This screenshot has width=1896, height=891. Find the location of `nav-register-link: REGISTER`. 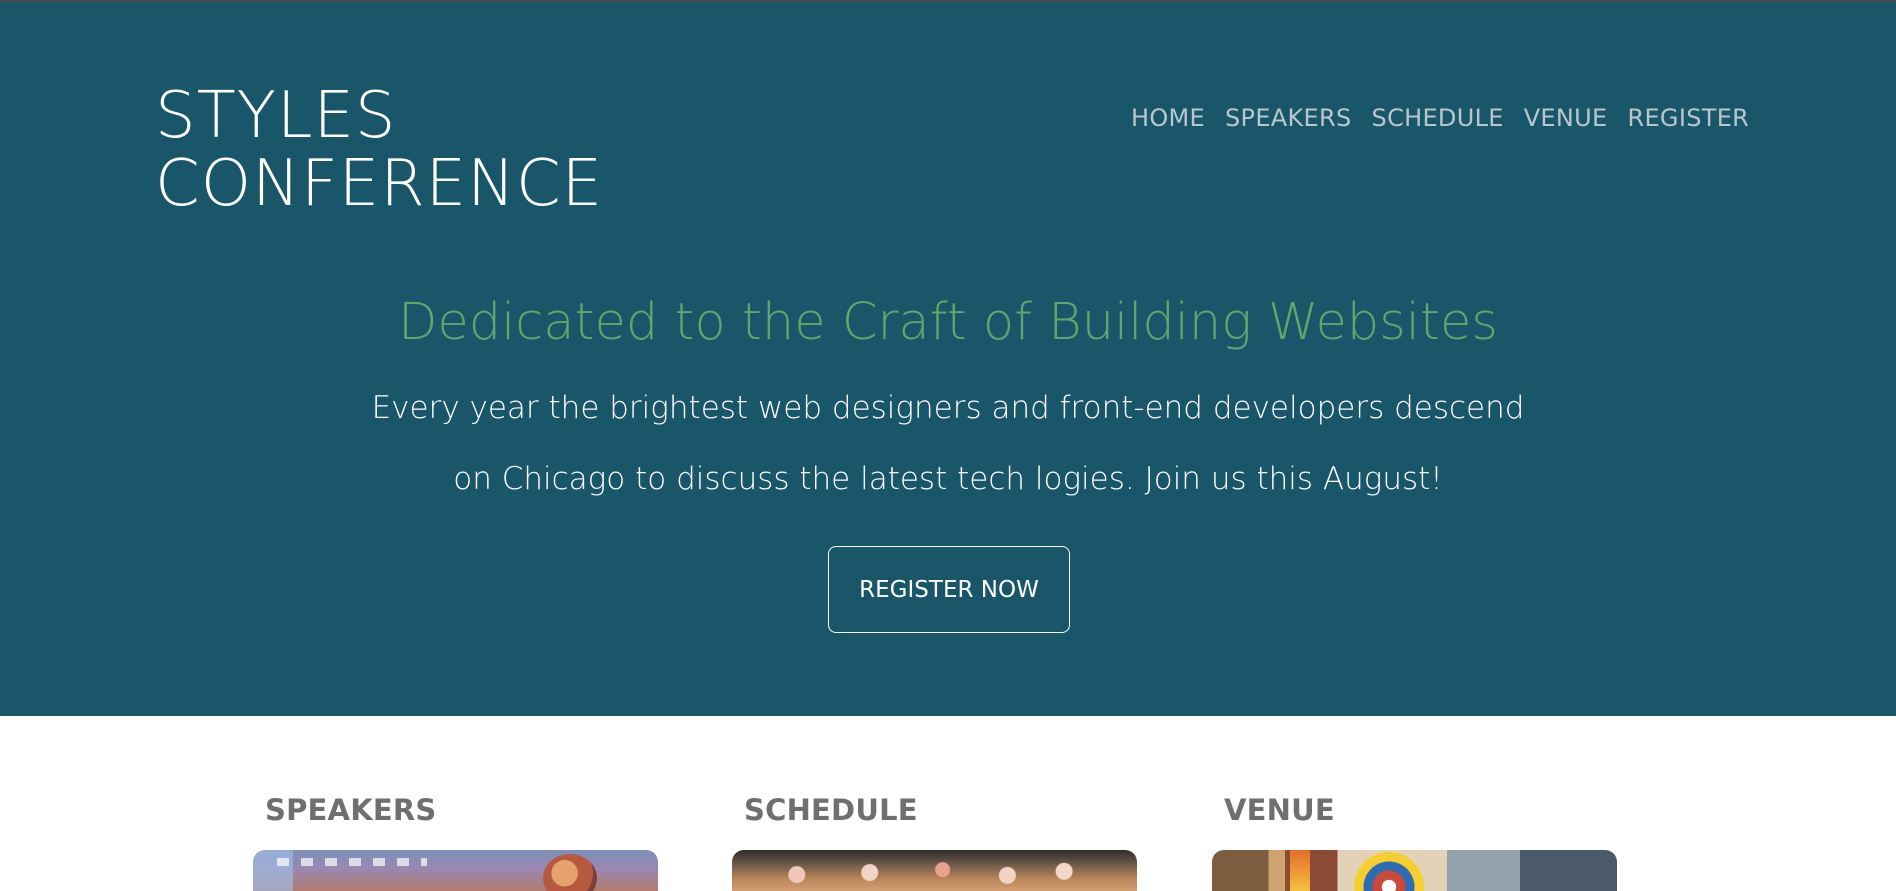

nav-register-link: REGISTER is located at coordinates (1688, 118).